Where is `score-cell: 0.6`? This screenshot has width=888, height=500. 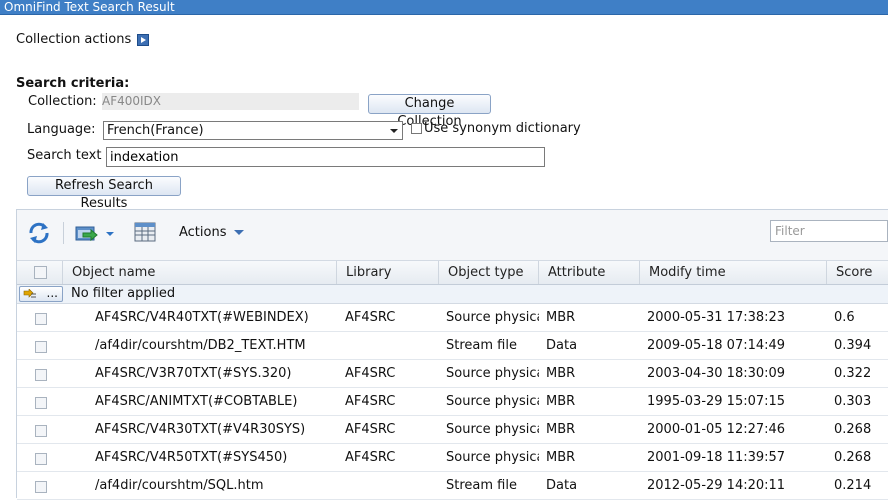 score-cell: 0.6 is located at coordinates (844, 317).